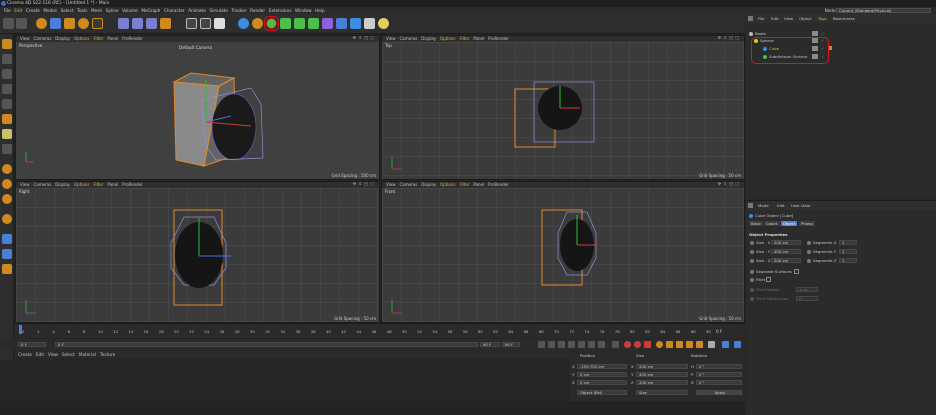  Describe the element at coordinates (355, 23) in the screenshot. I see `floor-icon` at that location.